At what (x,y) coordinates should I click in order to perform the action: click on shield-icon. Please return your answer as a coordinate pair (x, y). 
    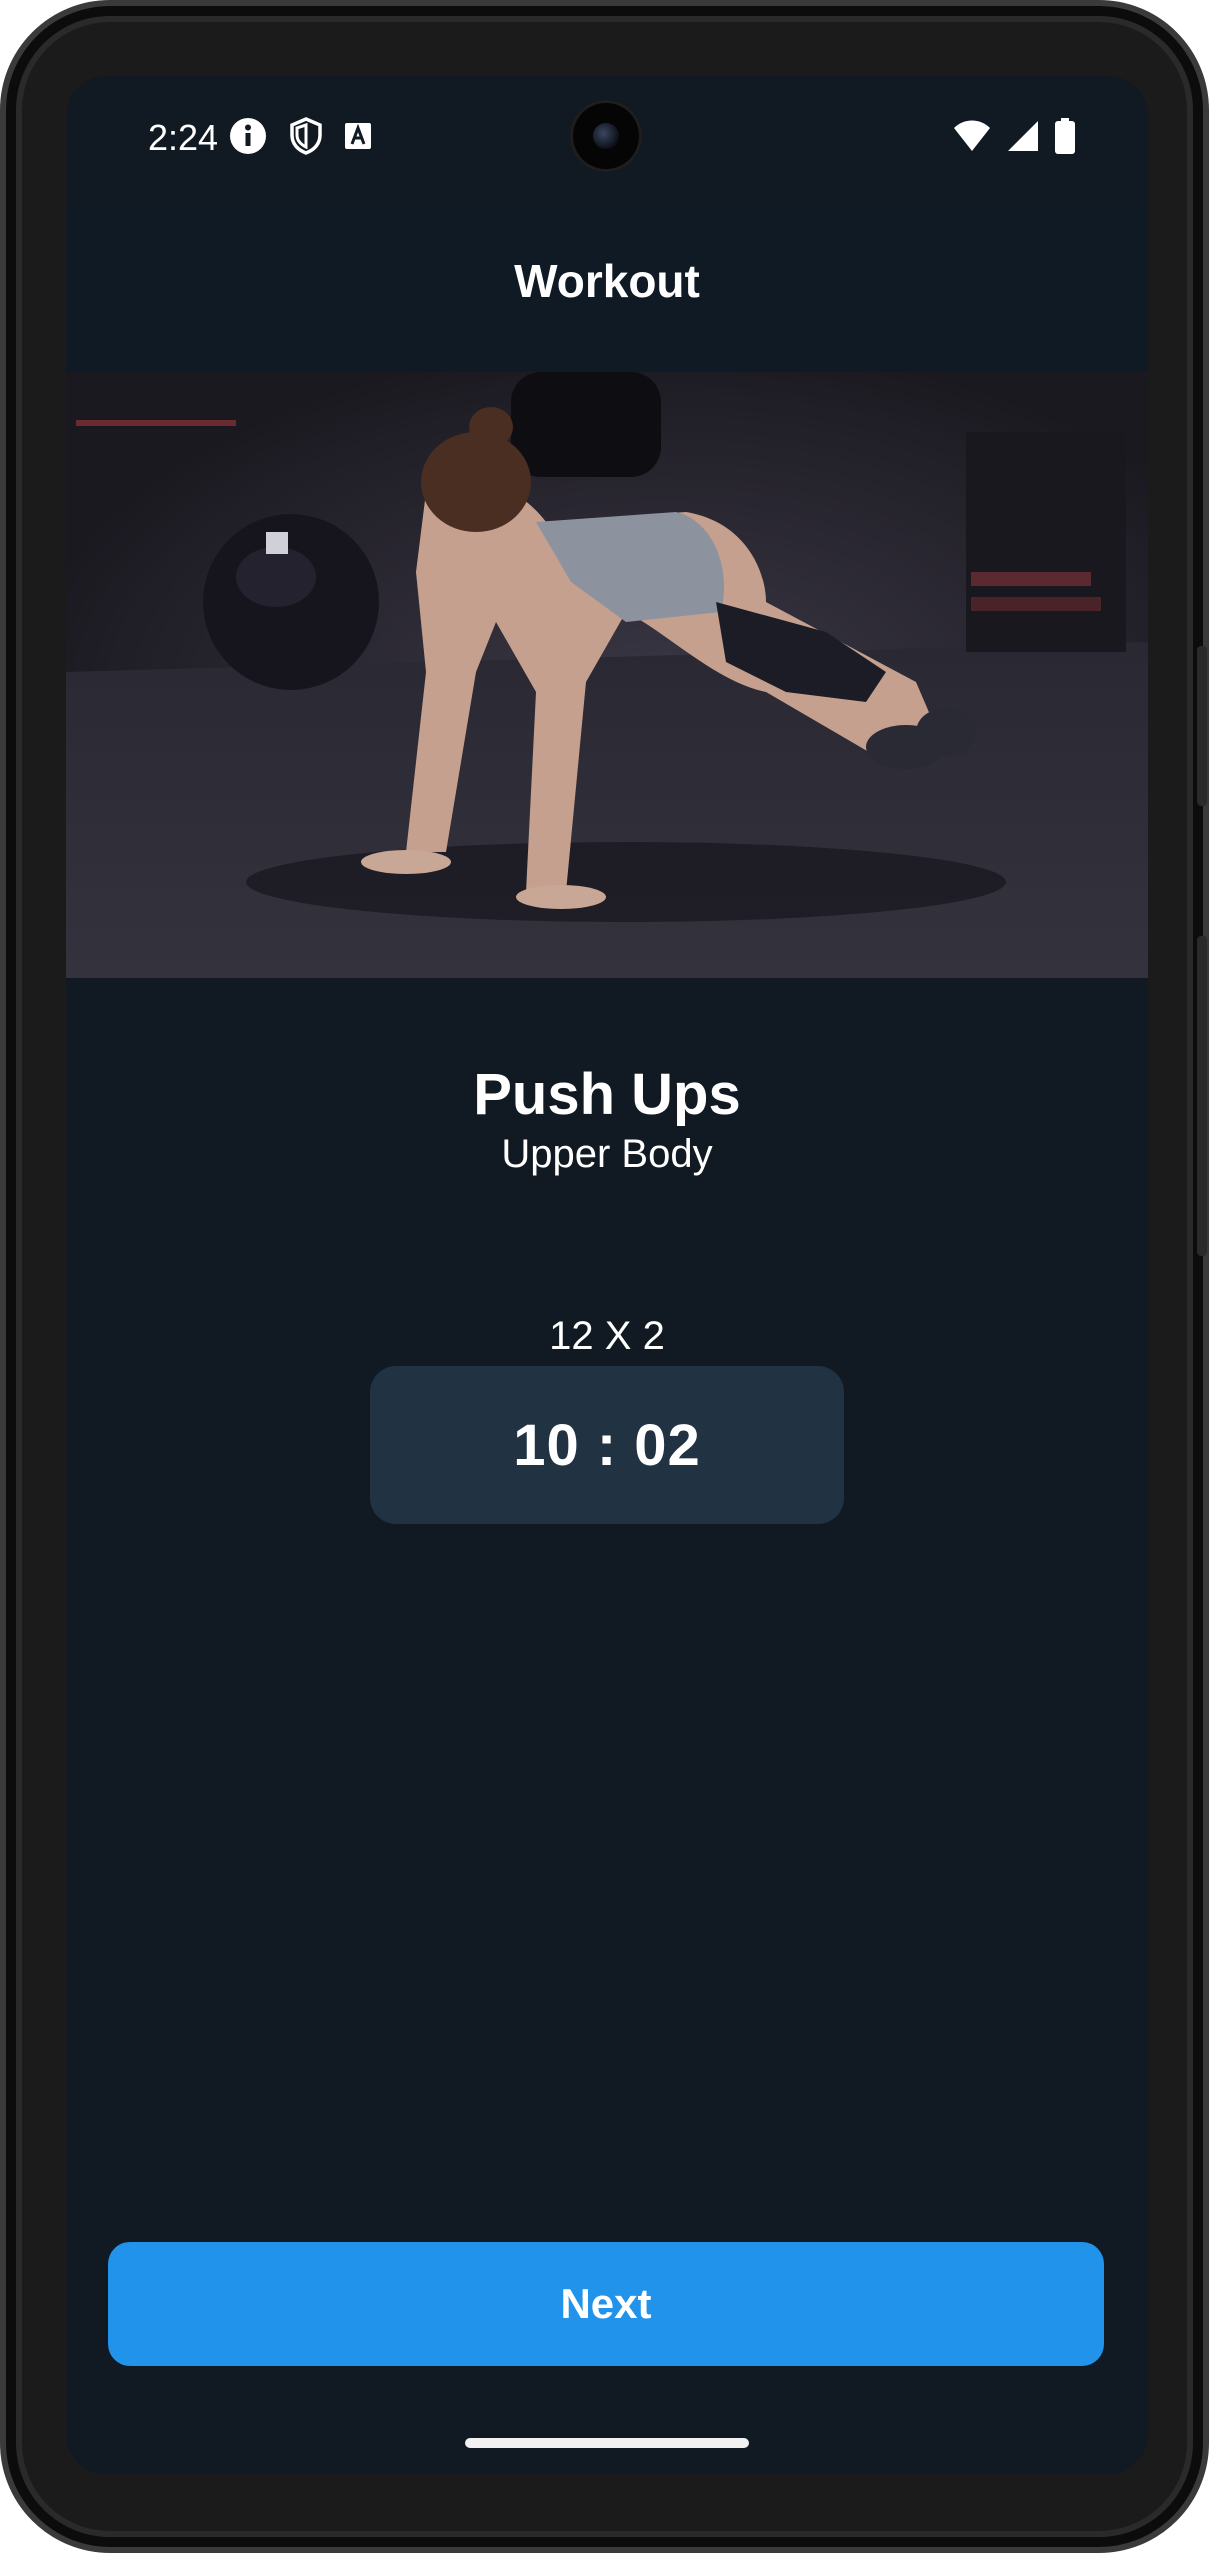
    Looking at the image, I should click on (306, 138).